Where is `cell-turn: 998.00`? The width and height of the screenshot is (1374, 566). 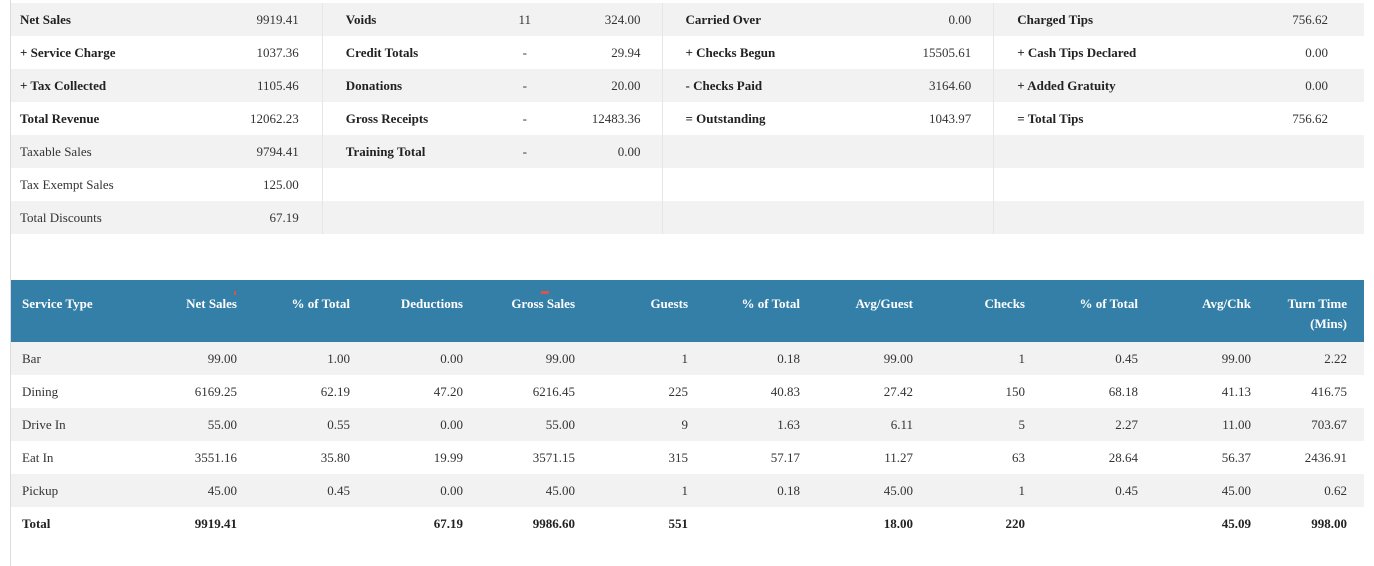
cell-turn: 998.00 is located at coordinates (1329, 523).